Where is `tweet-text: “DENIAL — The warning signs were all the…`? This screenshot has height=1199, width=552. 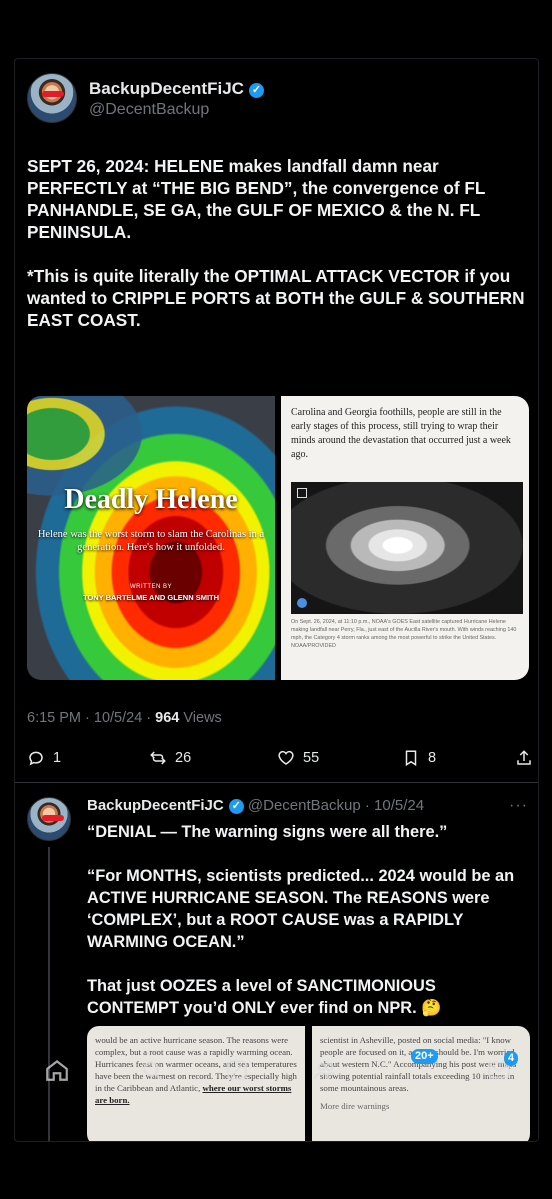 tweet-text: “DENIAL — The warning signs were all the… is located at coordinates (301, 920).